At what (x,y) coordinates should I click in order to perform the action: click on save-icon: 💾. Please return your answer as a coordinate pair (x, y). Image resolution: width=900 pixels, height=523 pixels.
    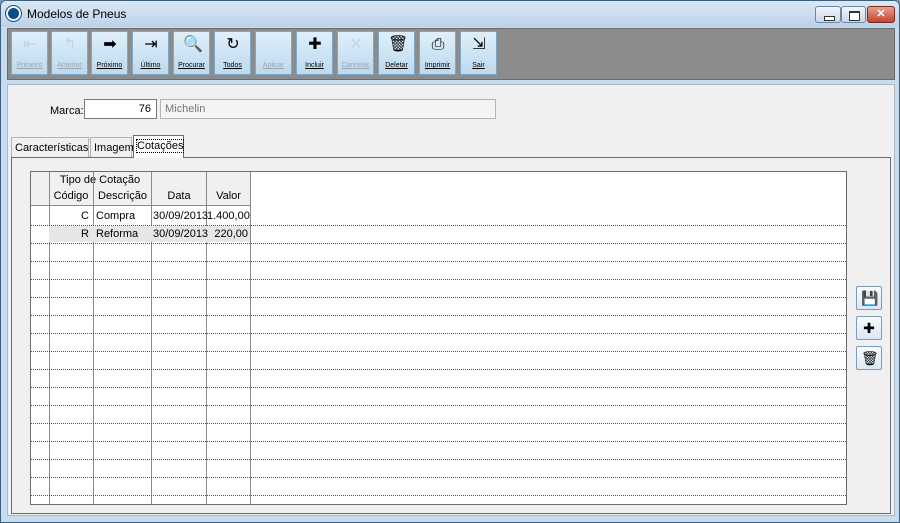
    Looking at the image, I should click on (870, 298).